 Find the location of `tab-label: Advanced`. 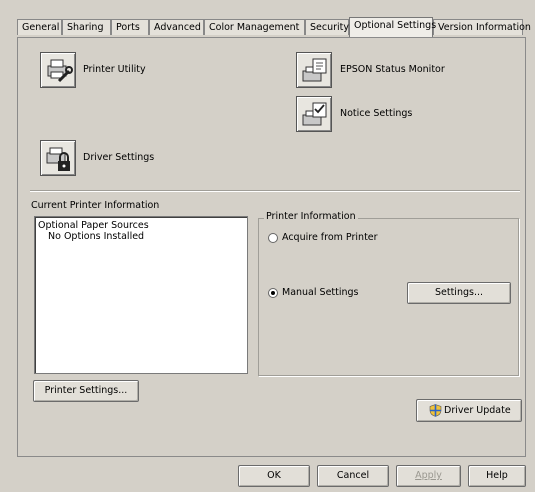

tab-label: Advanced is located at coordinates (177, 27).